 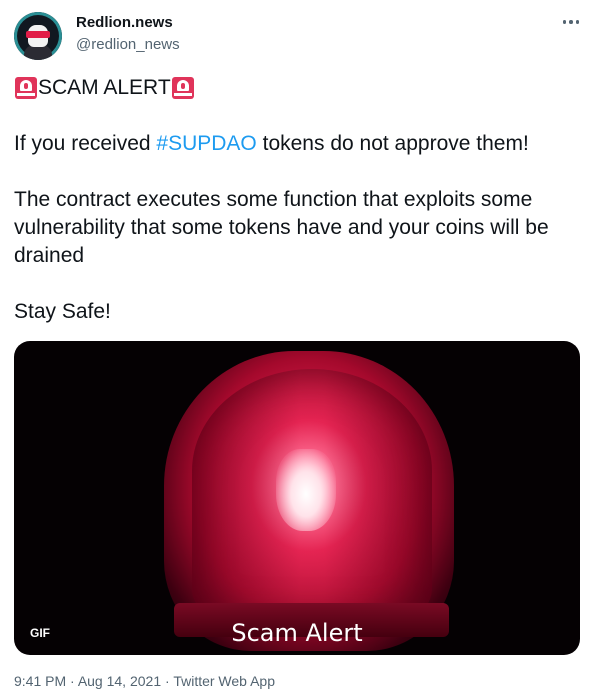 What do you see at coordinates (40, 681) in the screenshot?
I see `tweet-time: 9:41 PM` at bounding box center [40, 681].